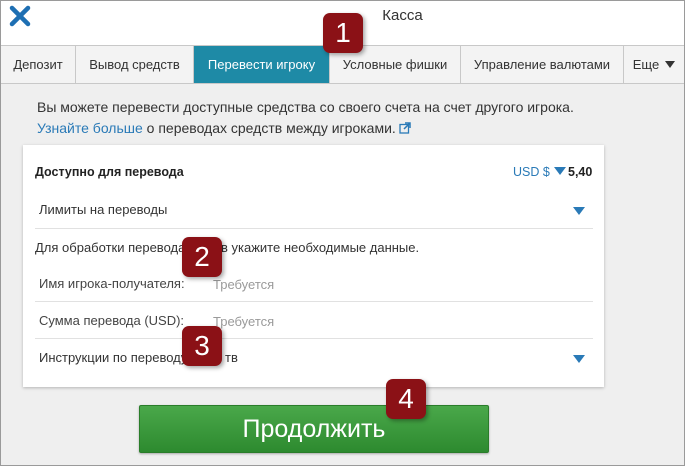  I want to click on instructions-row-label: Инструкции по переводу, so click(113, 357).